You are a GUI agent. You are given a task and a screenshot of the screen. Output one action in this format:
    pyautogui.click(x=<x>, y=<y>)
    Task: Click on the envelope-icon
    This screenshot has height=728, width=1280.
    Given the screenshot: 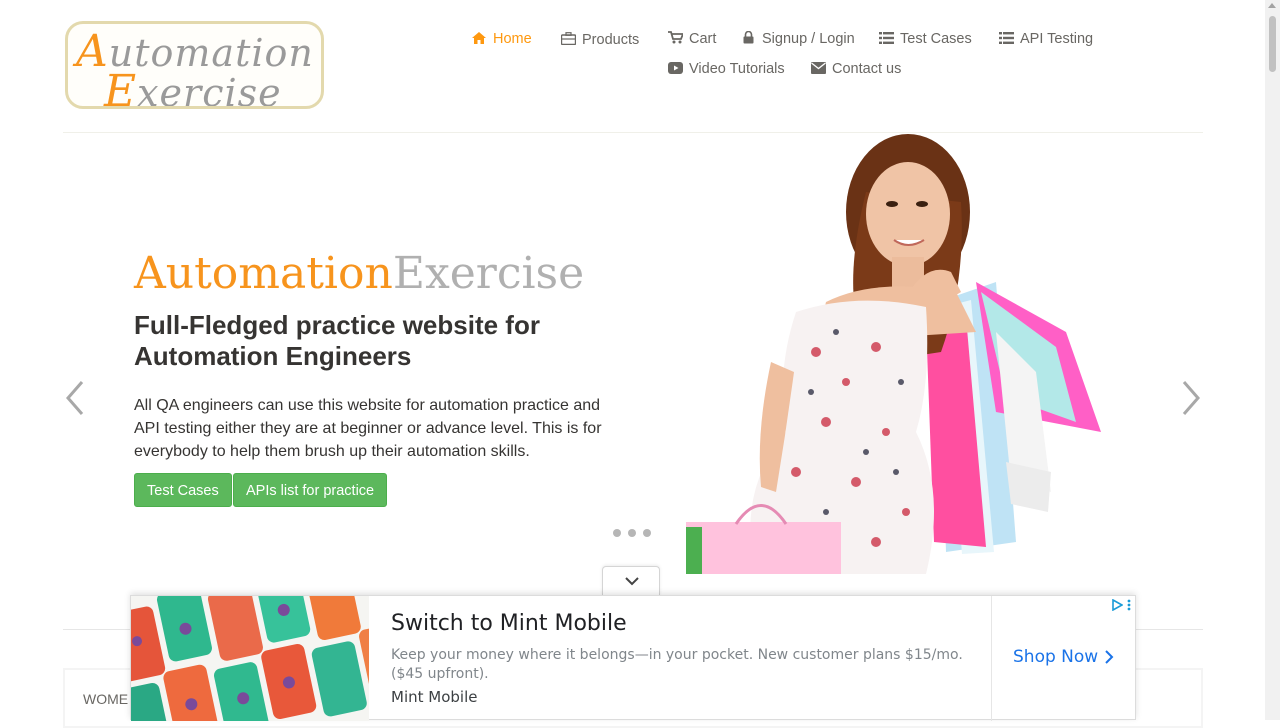 What is the action you would take?
    pyautogui.click(x=818, y=69)
    